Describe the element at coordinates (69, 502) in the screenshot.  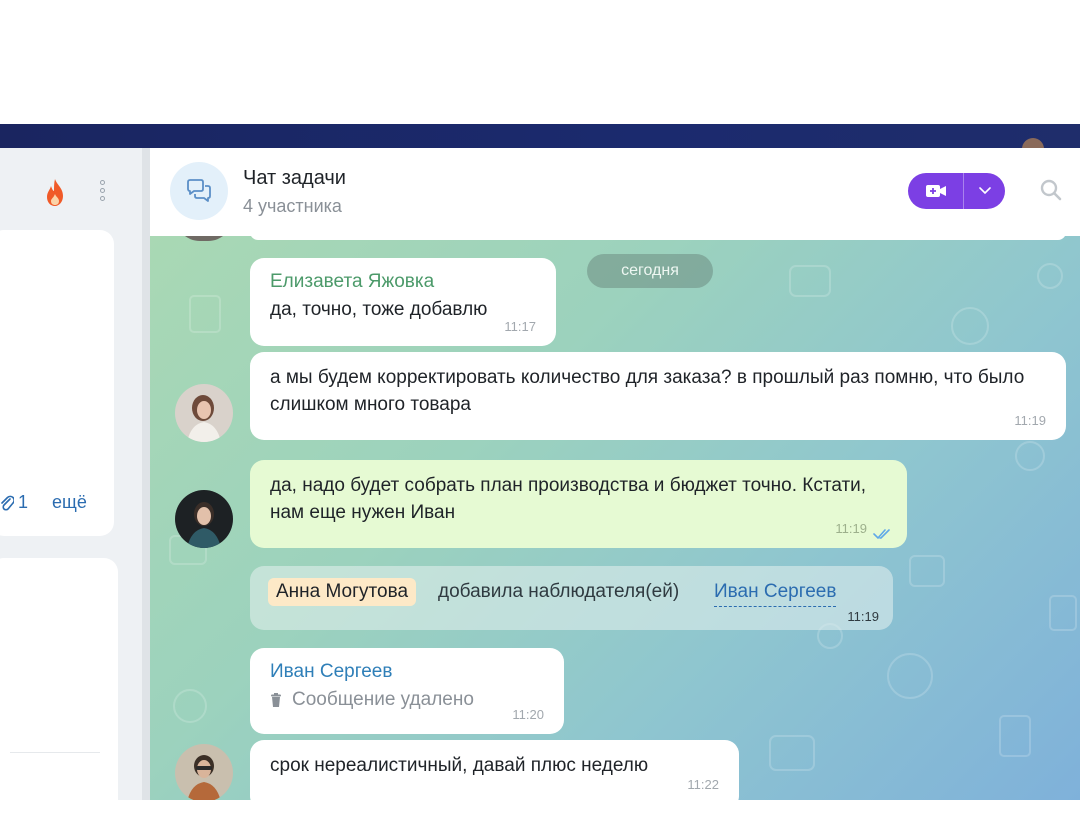
I see `more-link: ещё` at that location.